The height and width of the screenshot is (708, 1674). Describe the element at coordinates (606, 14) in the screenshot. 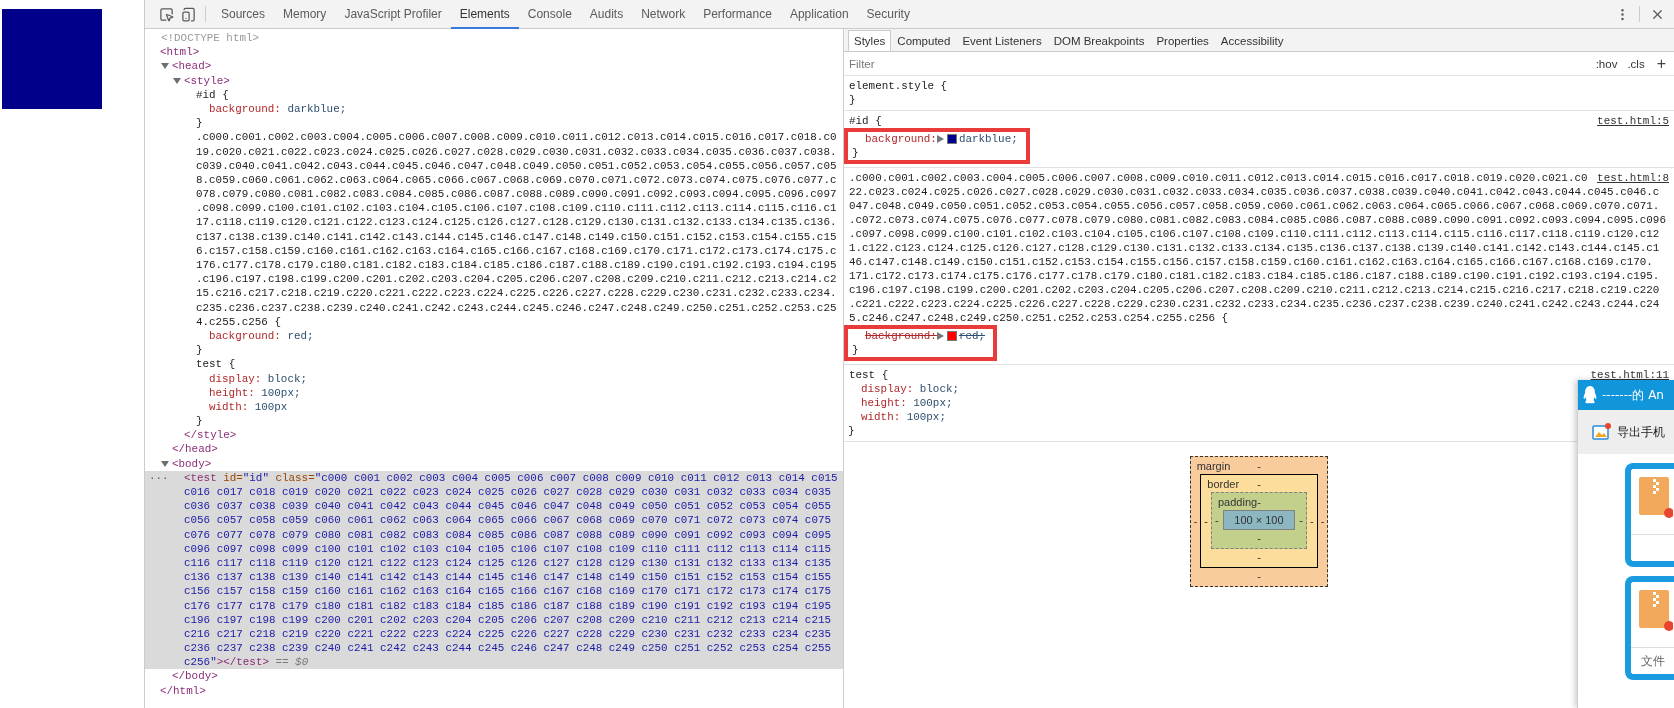

I see `panel-tab: Audits` at that location.